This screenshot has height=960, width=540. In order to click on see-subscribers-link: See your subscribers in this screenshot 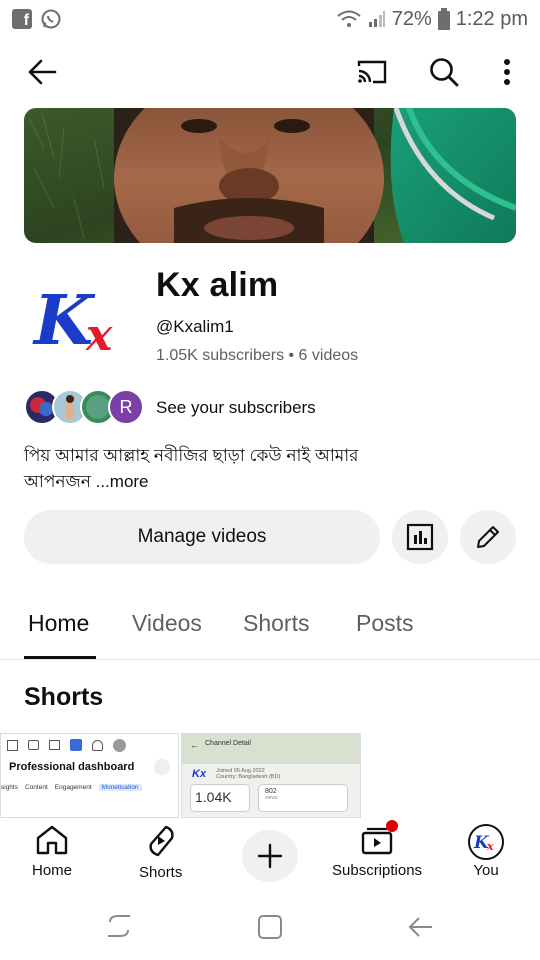, I will do `click(236, 408)`.